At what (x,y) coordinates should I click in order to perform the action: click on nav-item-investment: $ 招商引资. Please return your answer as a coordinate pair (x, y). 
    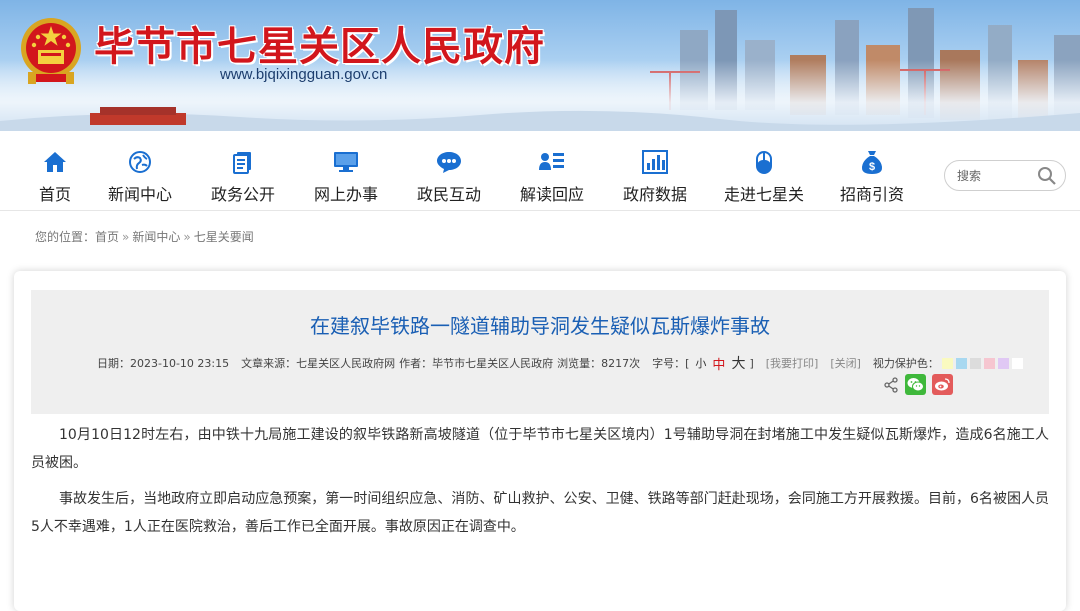
    Looking at the image, I should click on (872, 171).